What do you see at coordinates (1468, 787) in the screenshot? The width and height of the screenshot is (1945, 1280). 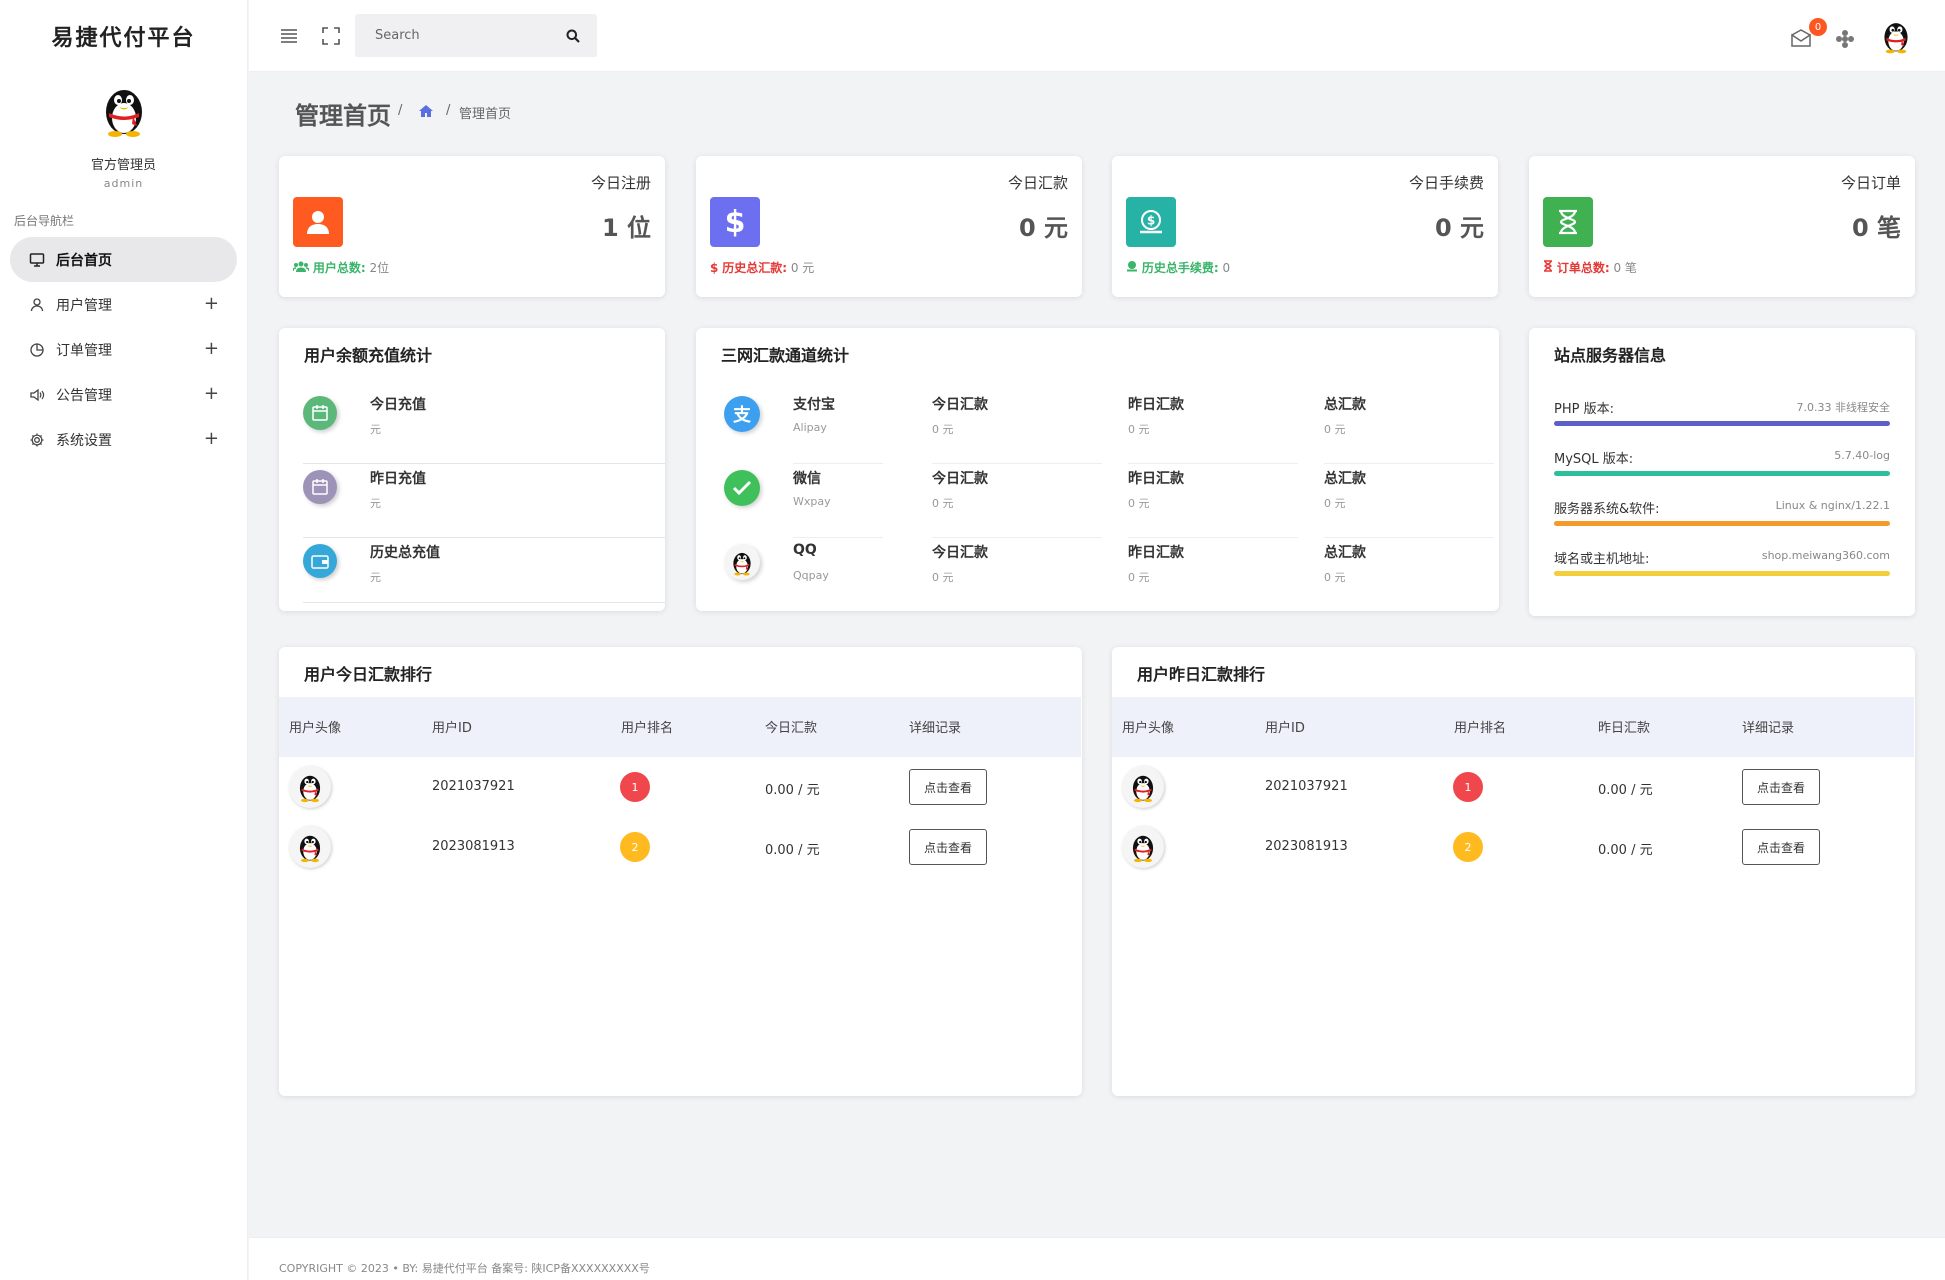 I see `rank-badge: 1` at bounding box center [1468, 787].